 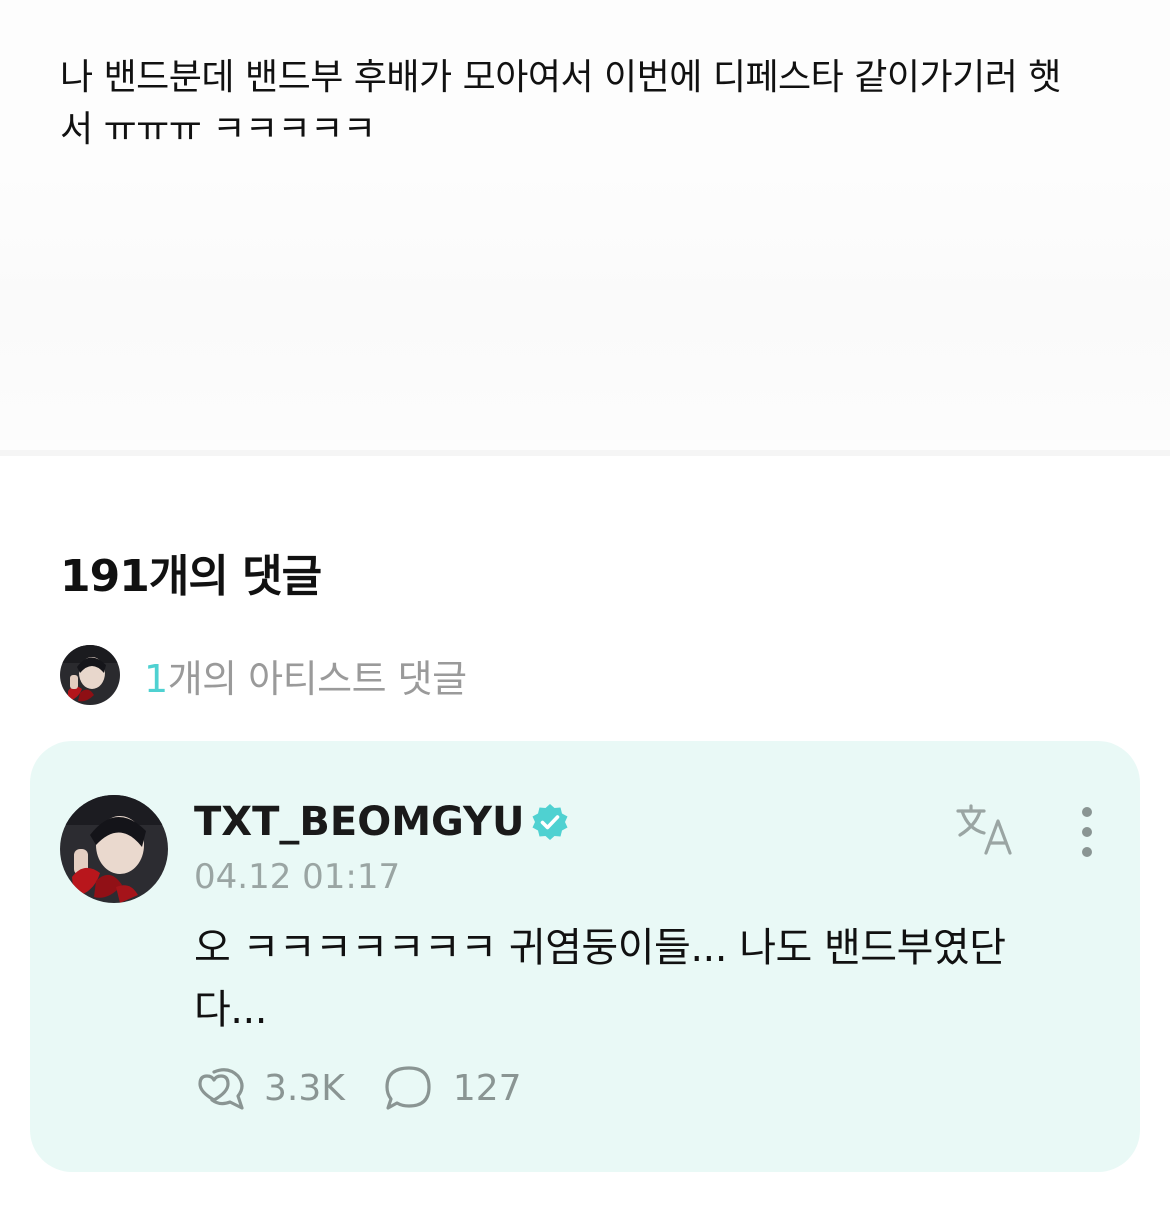 I want to click on like-count: 3.3K, so click(x=304, y=1088).